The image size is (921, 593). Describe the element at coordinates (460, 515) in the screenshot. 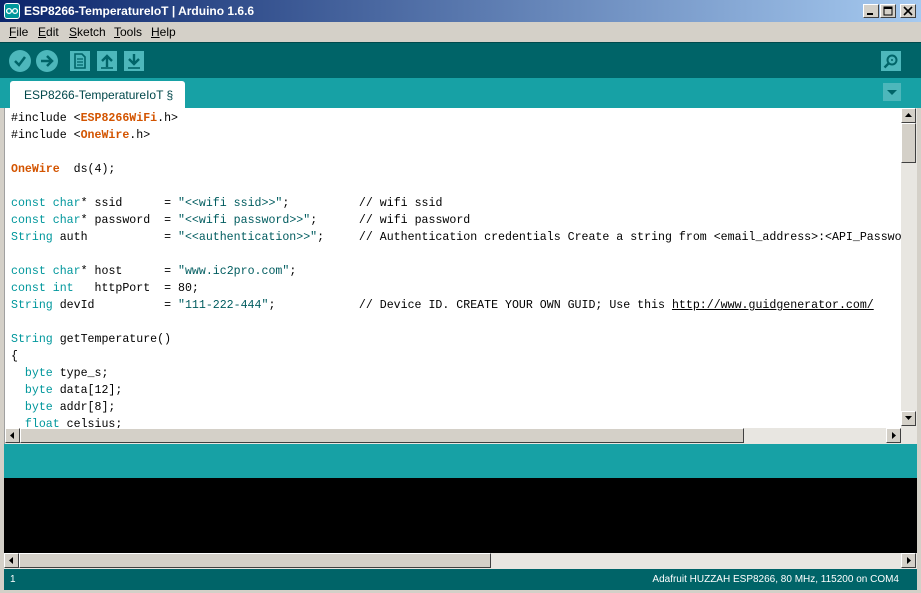

I see `console-output` at that location.